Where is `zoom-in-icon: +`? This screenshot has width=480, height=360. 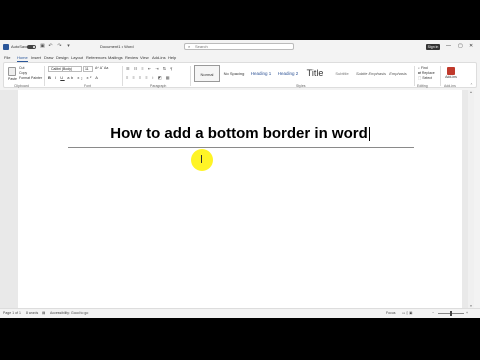 zoom-in-icon: + is located at coordinates (467, 313).